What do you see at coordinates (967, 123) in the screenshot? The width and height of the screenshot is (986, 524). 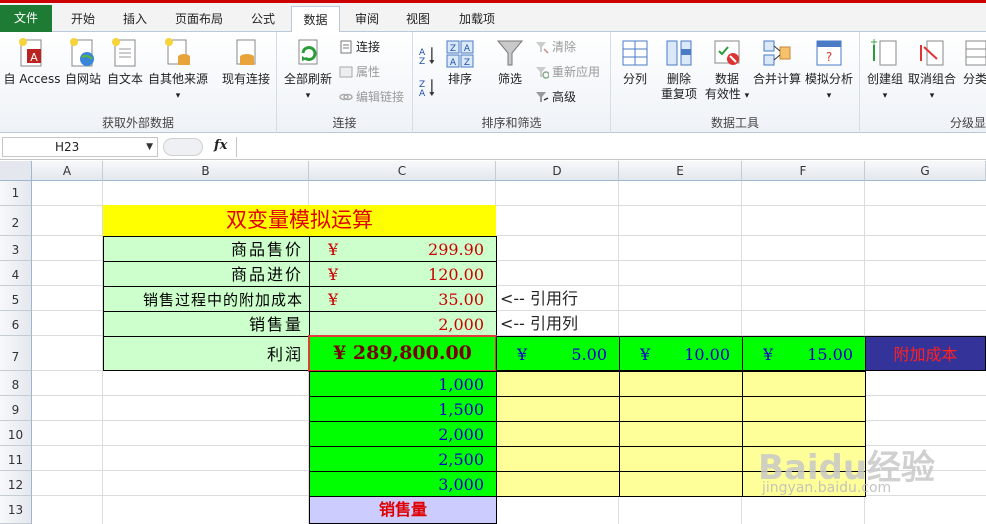 I see `group-label: 分级显` at bounding box center [967, 123].